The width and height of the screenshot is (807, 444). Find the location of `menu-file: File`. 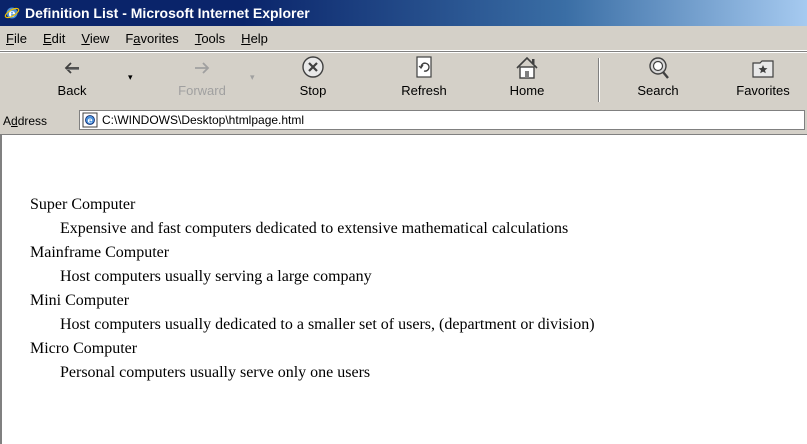

menu-file: File is located at coordinates (18, 38).